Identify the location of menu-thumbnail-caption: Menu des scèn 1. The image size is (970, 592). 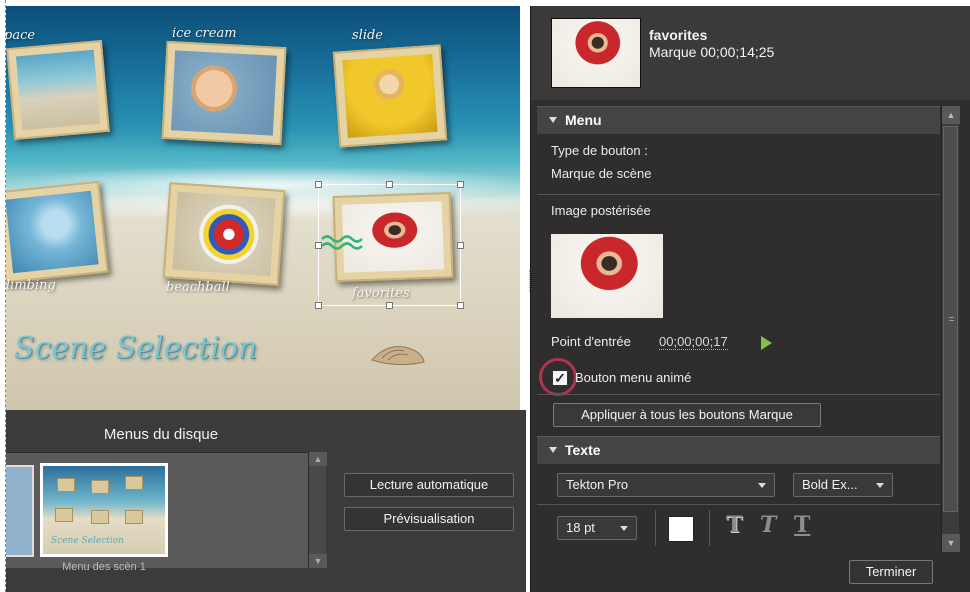
(104, 567).